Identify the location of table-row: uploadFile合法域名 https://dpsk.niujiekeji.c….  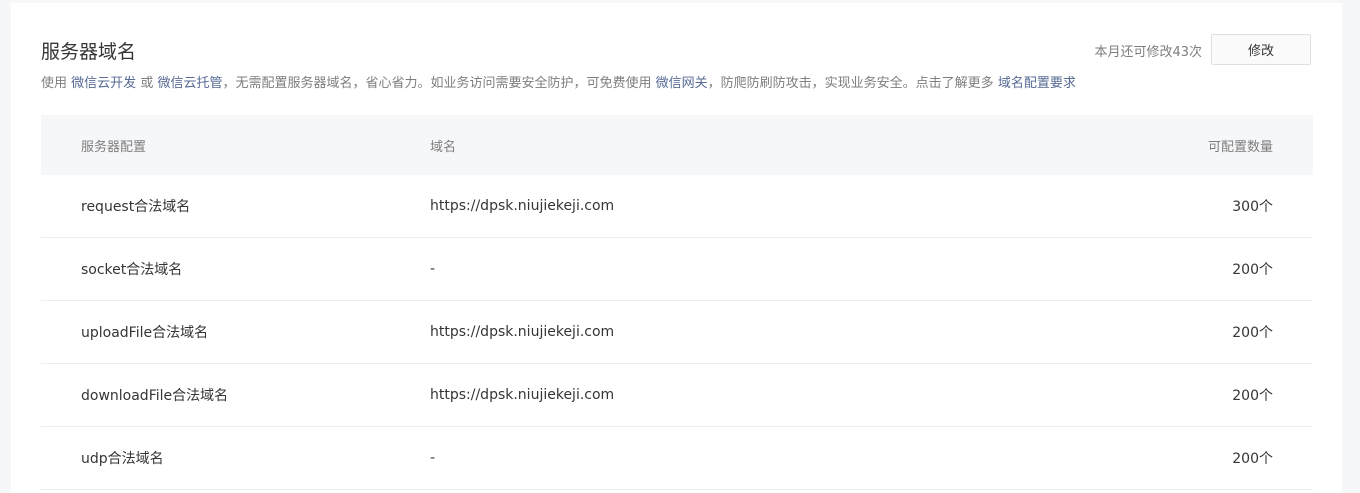
(677, 332).